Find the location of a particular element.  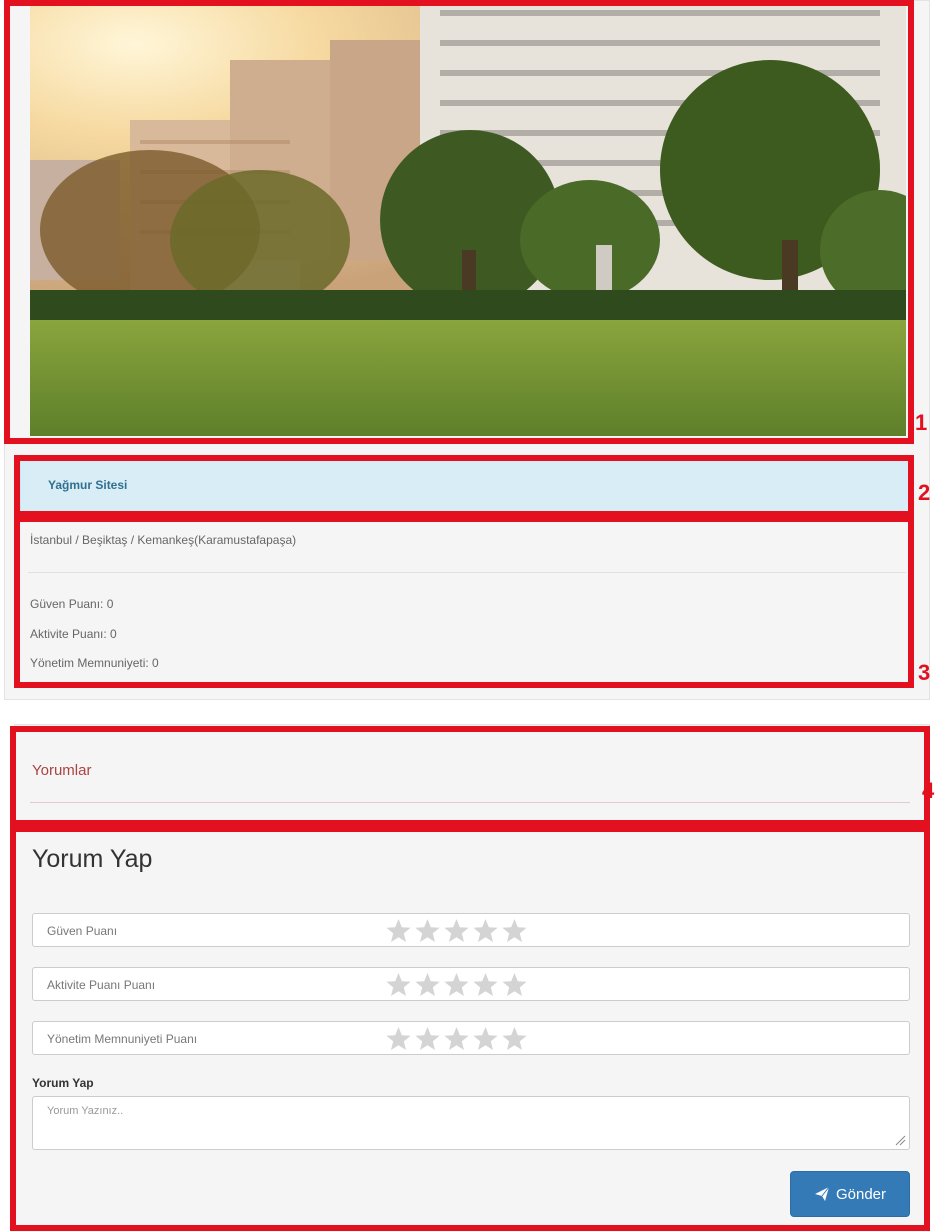

annotation-number-1: 1 is located at coordinates (921, 422).